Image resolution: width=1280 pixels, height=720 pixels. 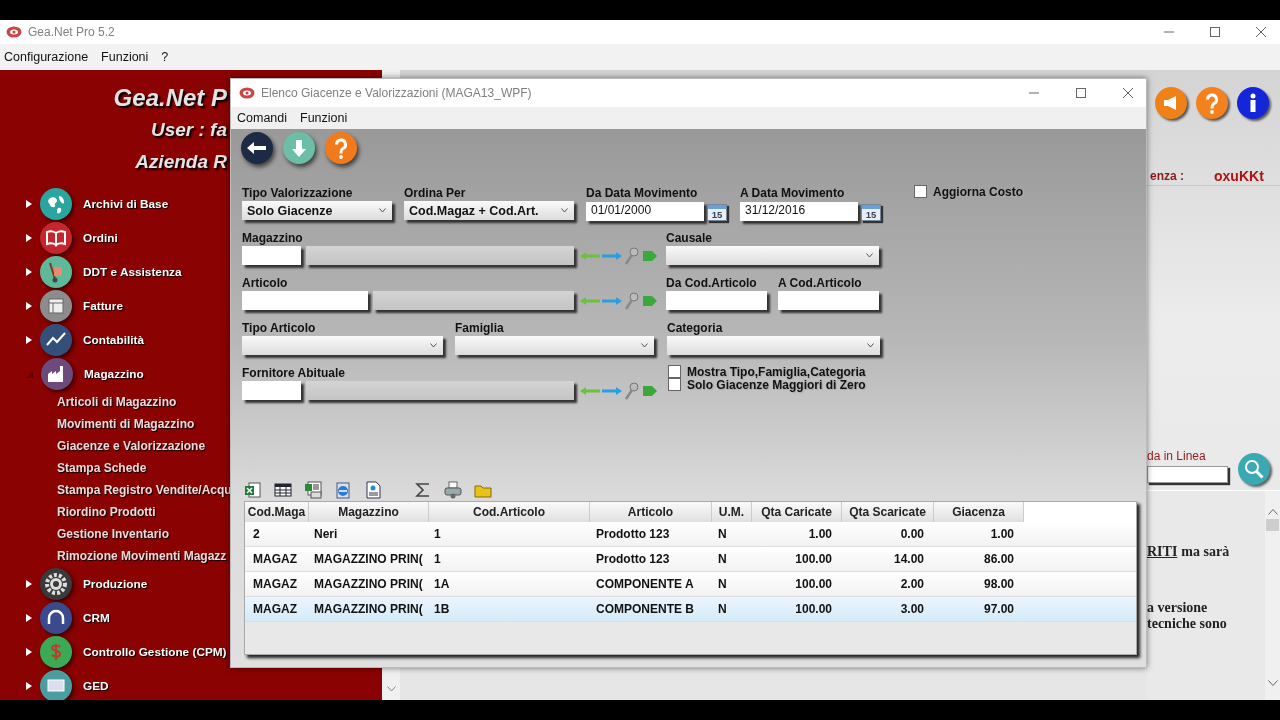 I want to click on sum-icon, so click(x=423, y=490).